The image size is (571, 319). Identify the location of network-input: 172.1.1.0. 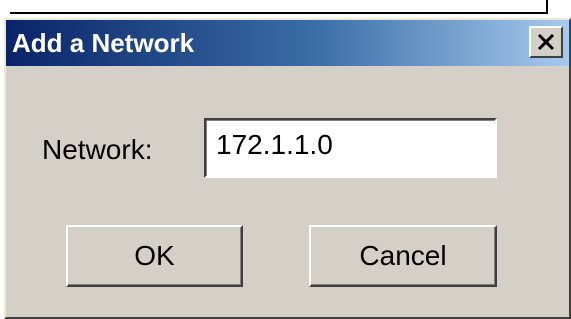
(350, 148).